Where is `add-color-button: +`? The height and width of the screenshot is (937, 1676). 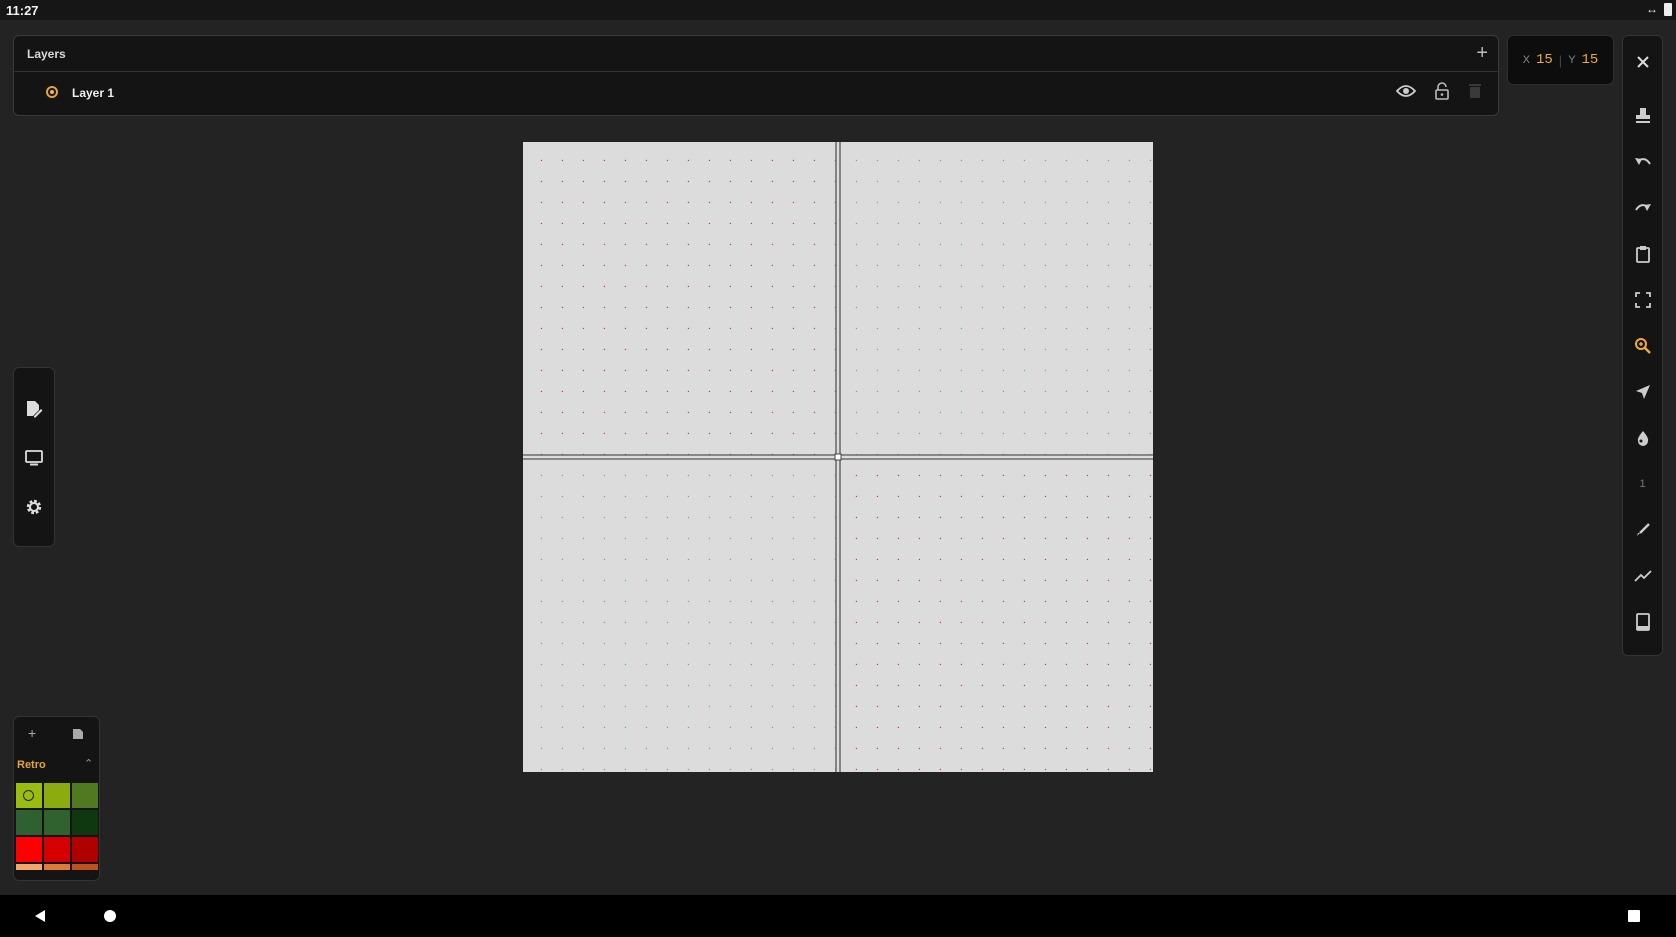 add-color-button: + is located at coordinates (32, 733).